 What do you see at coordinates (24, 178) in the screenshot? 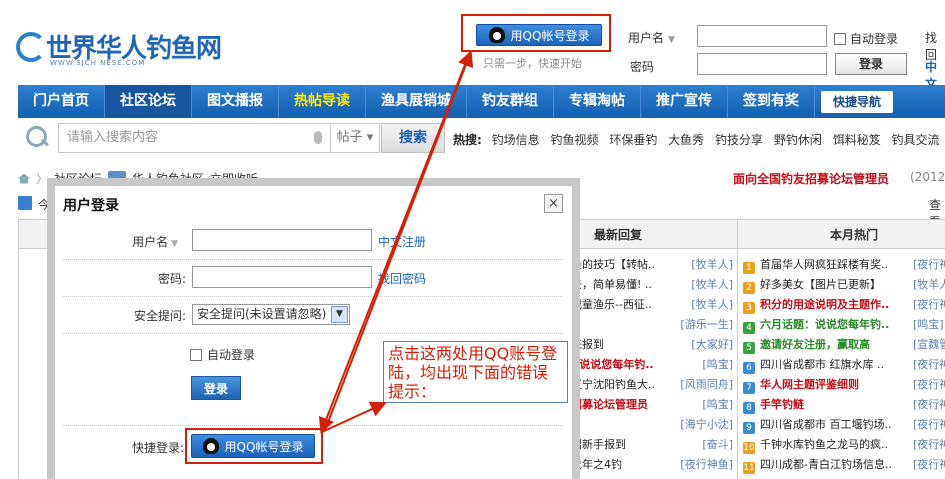
I see `home-icon` at bounding box center [24, 178].